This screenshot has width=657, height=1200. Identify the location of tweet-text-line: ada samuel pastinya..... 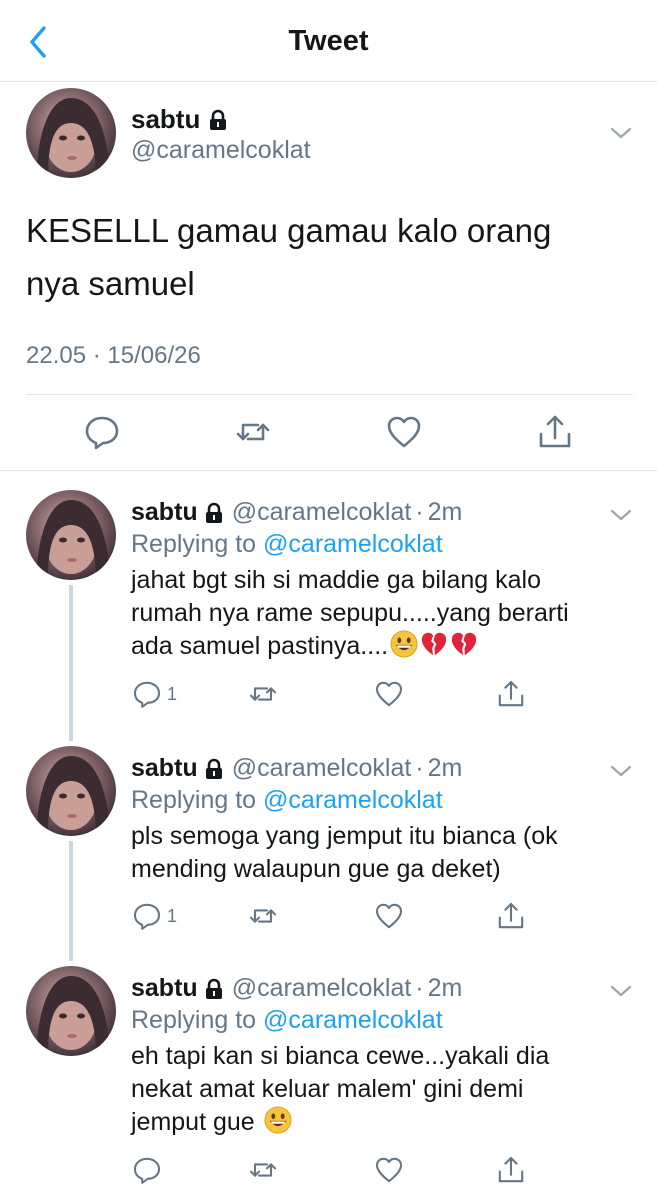
(383, 646).